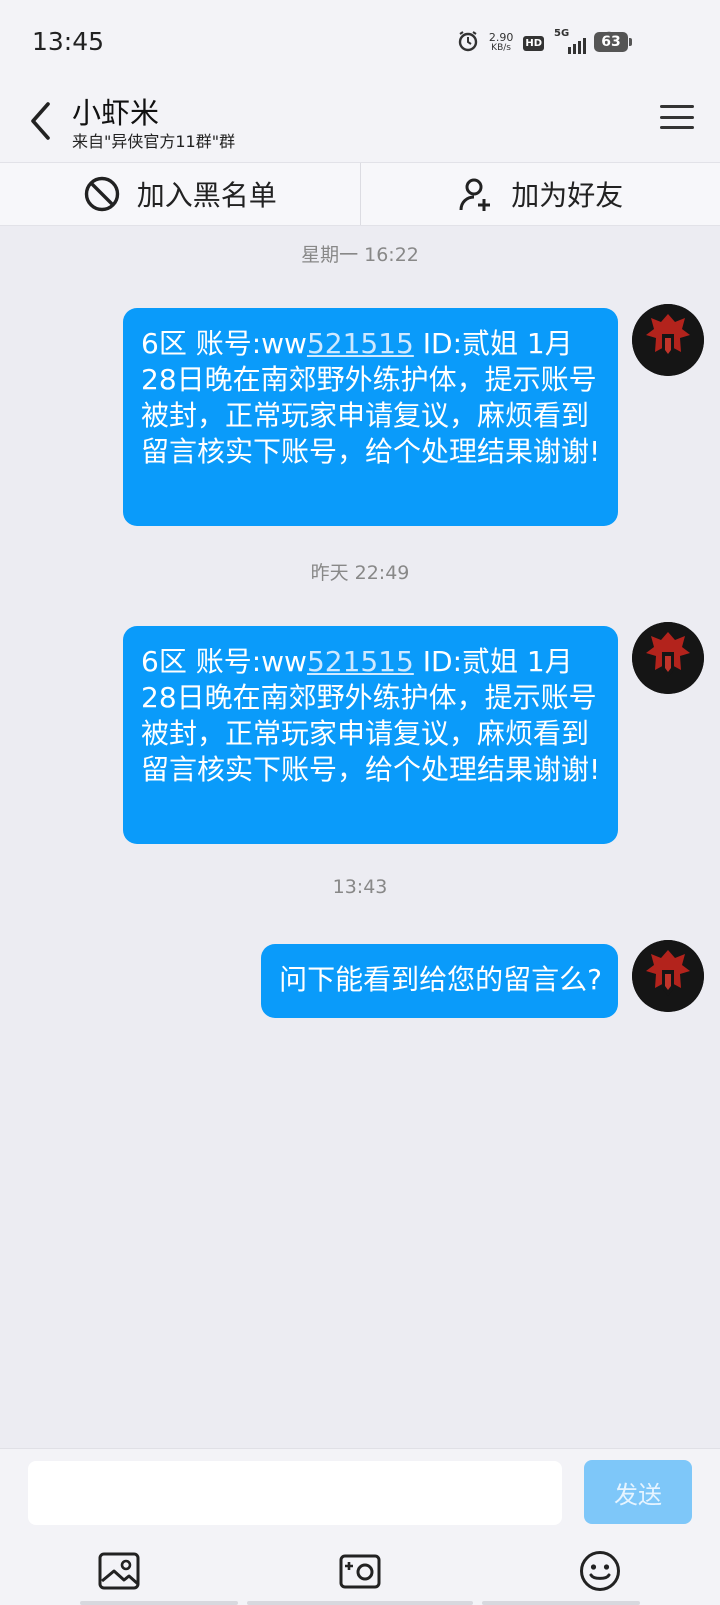  I want to click on message-text: 问下能看到给您的留言么?, so click(440, 979).